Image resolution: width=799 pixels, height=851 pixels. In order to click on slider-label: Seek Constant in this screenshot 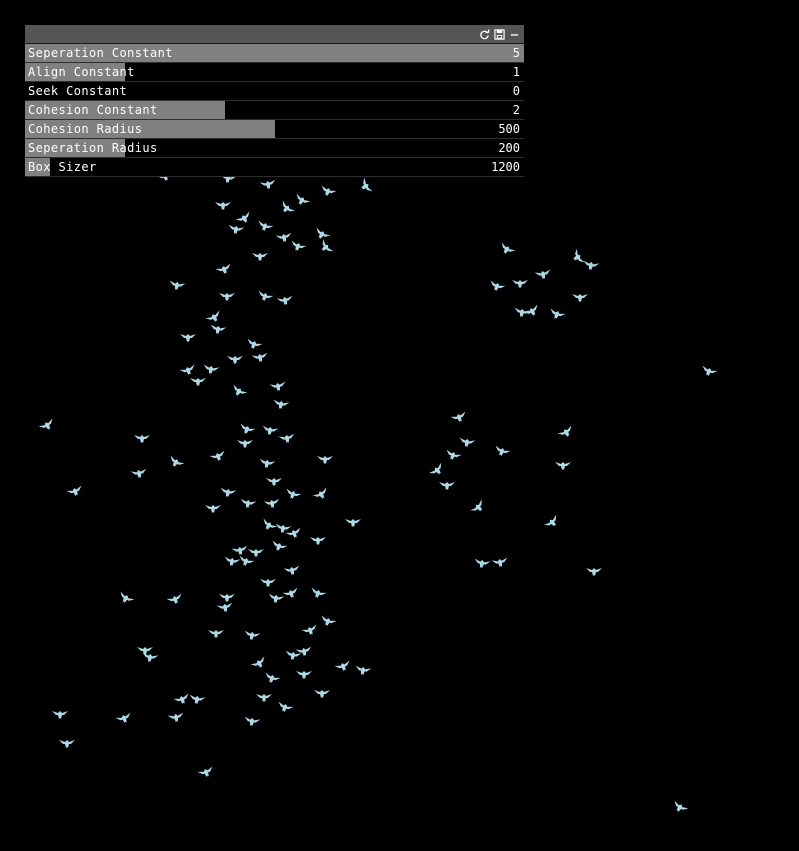, I will do `click(78, 91)`.